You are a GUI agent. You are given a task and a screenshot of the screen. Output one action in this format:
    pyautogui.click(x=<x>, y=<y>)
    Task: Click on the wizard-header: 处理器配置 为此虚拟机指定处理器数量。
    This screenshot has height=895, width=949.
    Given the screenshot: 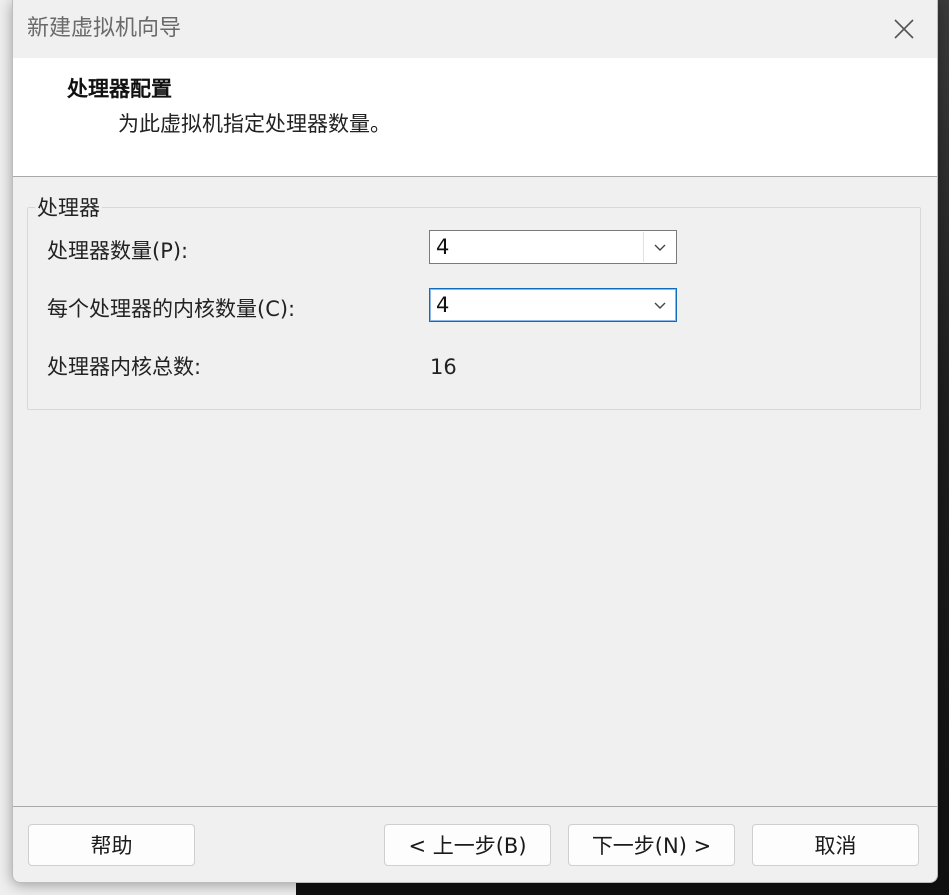 What is the action you would take?
    pyautogui.click(x=475, y=117)
    